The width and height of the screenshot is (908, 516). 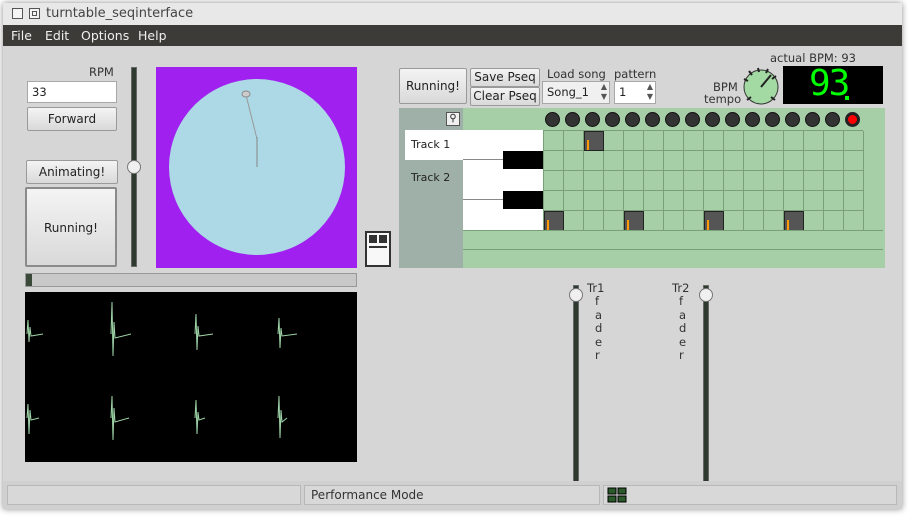 What do you see at coordinates (72, 172) in the screenshot?
I see `animating-button: Animating!` at bounding box center [72, 172].